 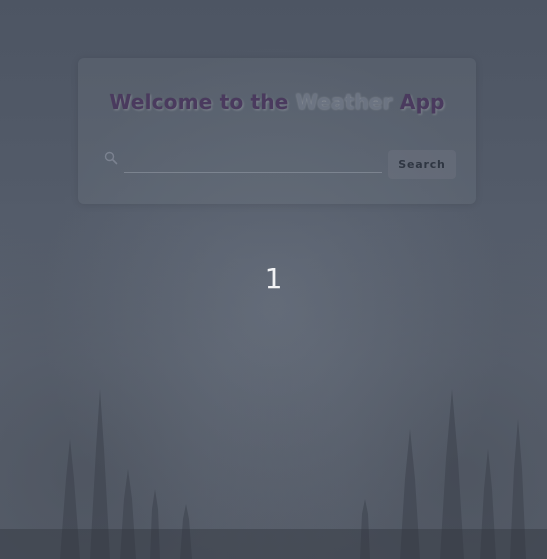 What do you see at coordinates (111, 157) in the screenshot?
I see `search-icon` at bounding box center [111, 157].